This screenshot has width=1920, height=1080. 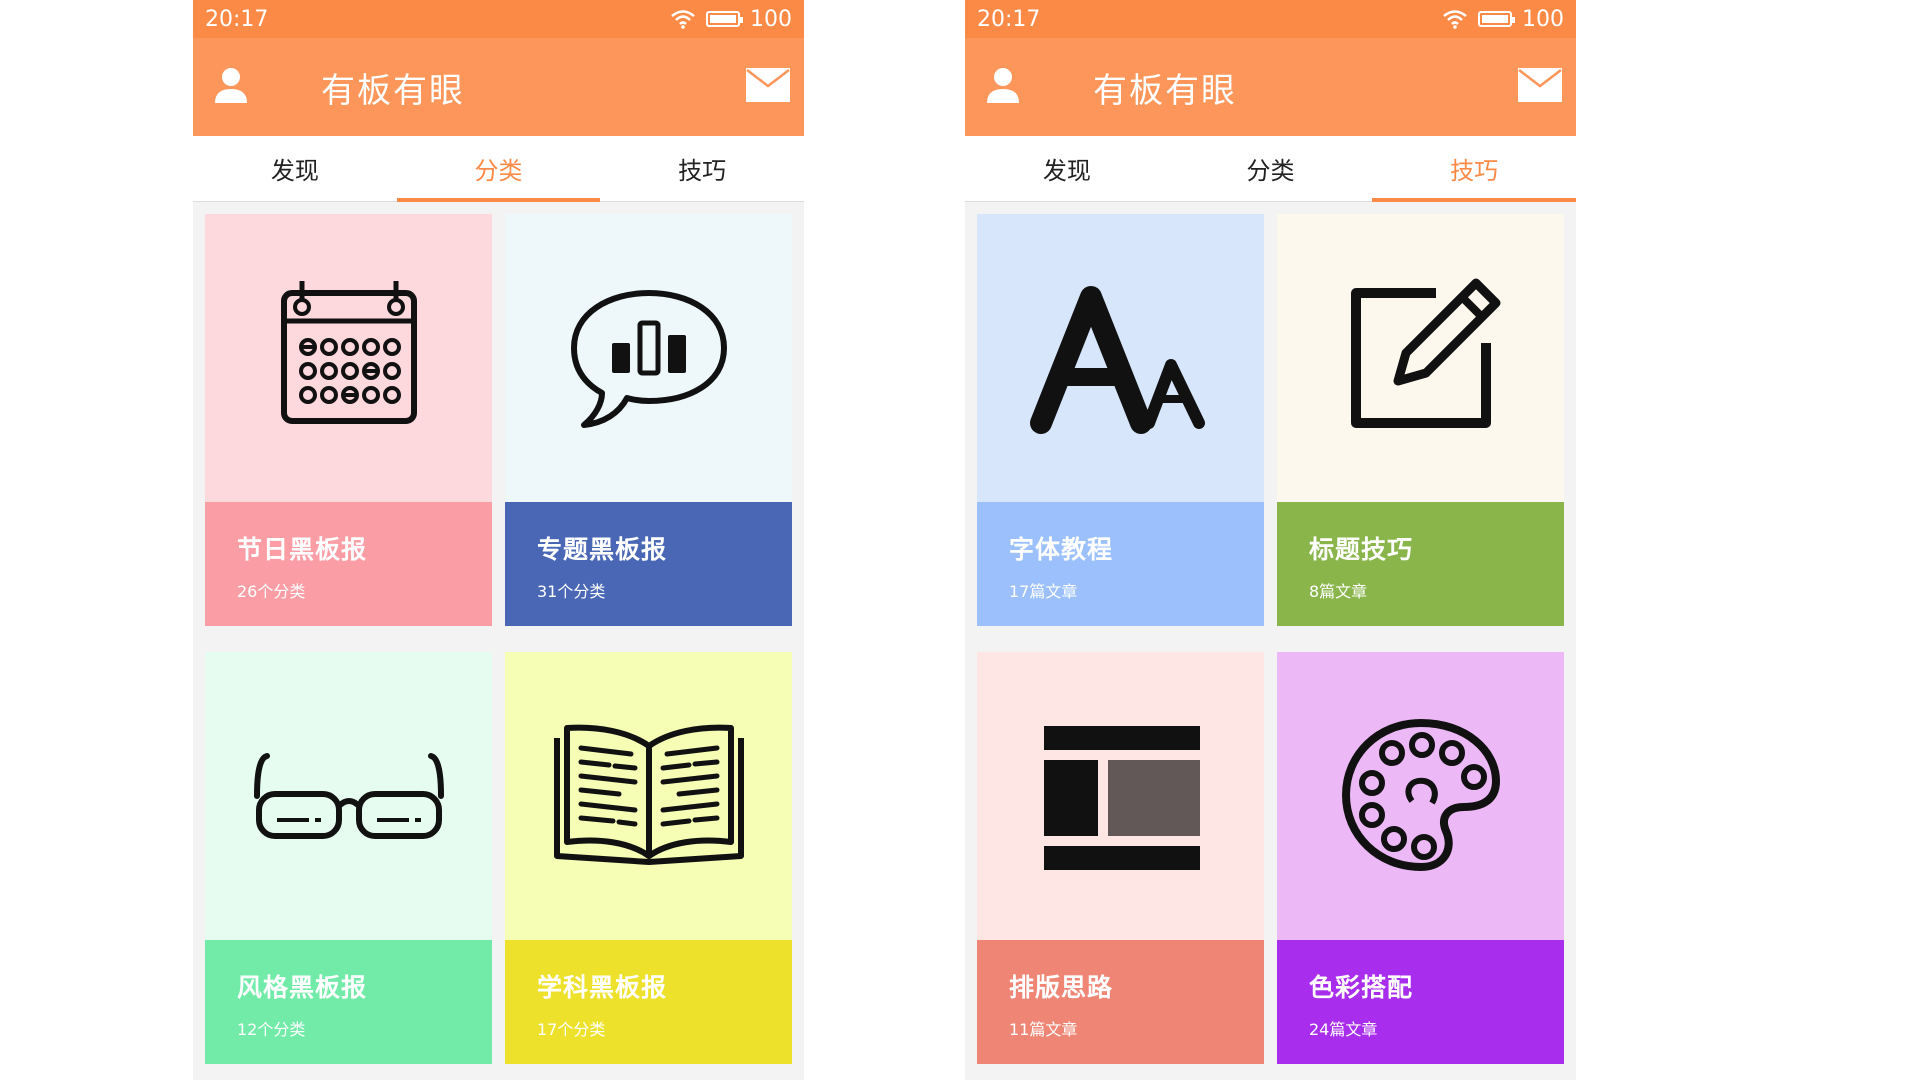 I want to click on palette-icon, so click(x=1420, y=795).